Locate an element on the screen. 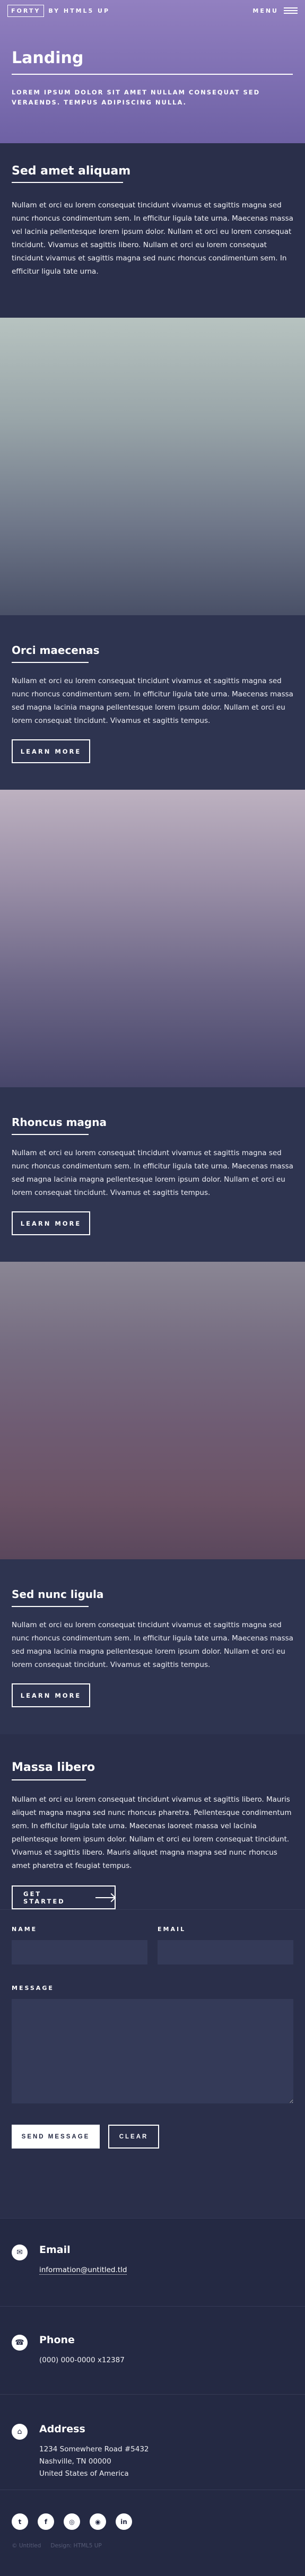  massa-title: Massa libero is located at coordinates (54, 1767).